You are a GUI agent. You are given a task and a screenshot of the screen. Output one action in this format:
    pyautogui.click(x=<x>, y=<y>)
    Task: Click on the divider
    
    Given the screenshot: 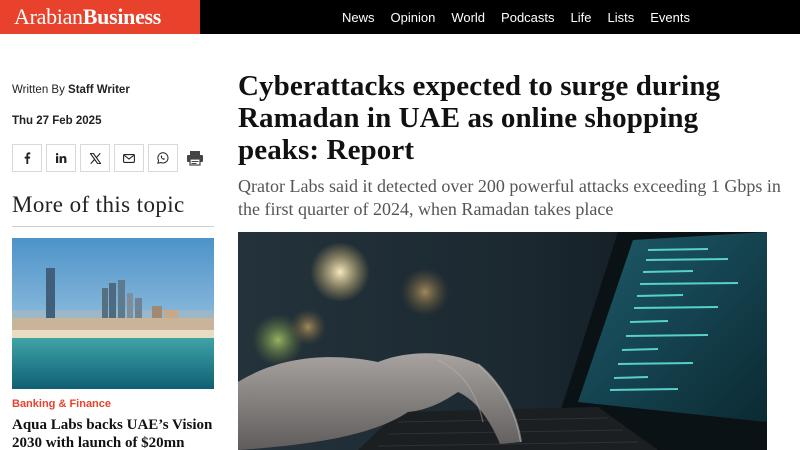 What is the action you would take?
    pyautogui.click(x=113, y=226)
    